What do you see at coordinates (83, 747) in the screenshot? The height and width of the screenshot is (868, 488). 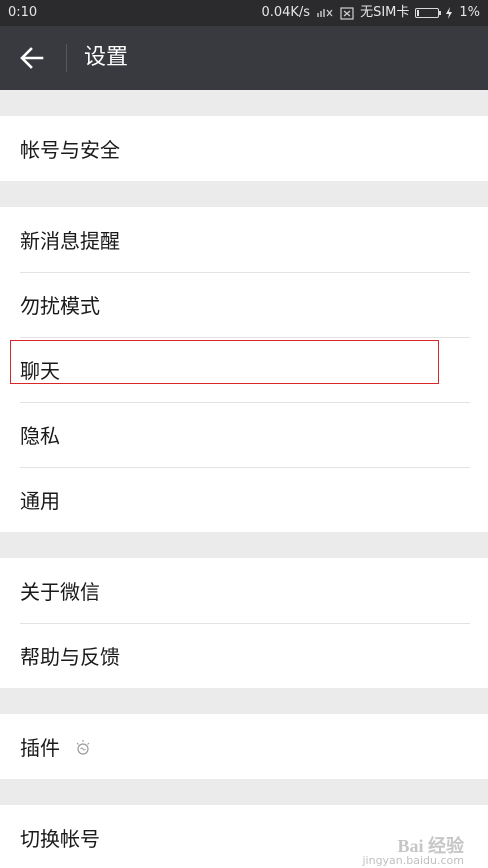 I see `lightbulb-icon` at bounding box center [83, 747].